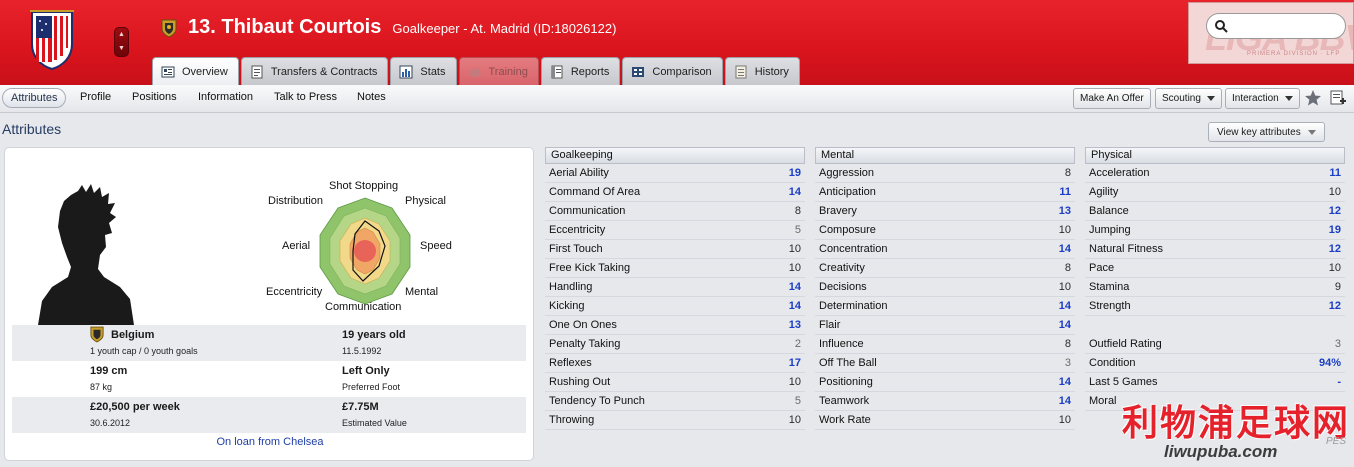 Image resolution: width=1354 pixels, height=467 pixels. Describe the element at coordinates (1215, 211) in the screenshot. I see `attribute-row: Balance 12` at that location.